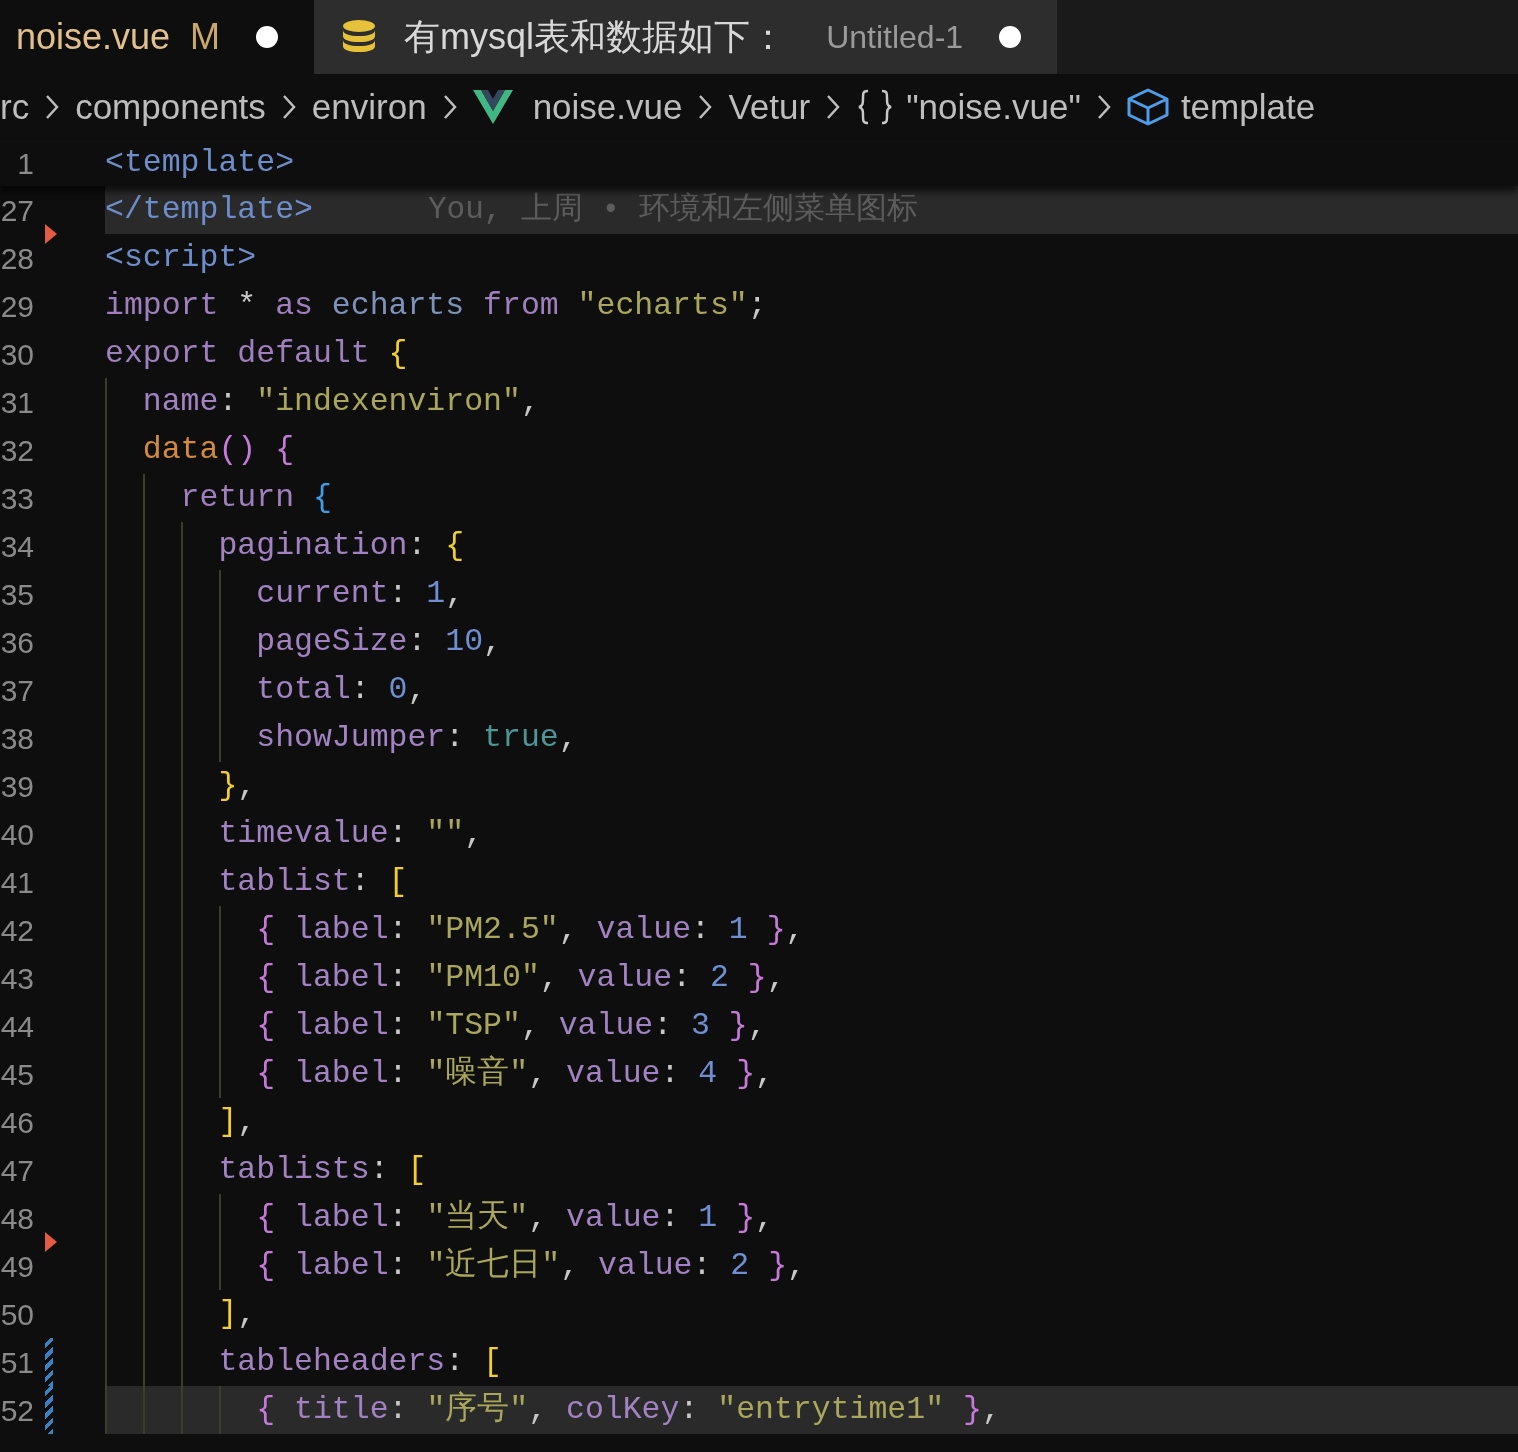 The height and width of the screenshot is (1452, 1518). I want to click on code-line: <template>, so click(200, 163).